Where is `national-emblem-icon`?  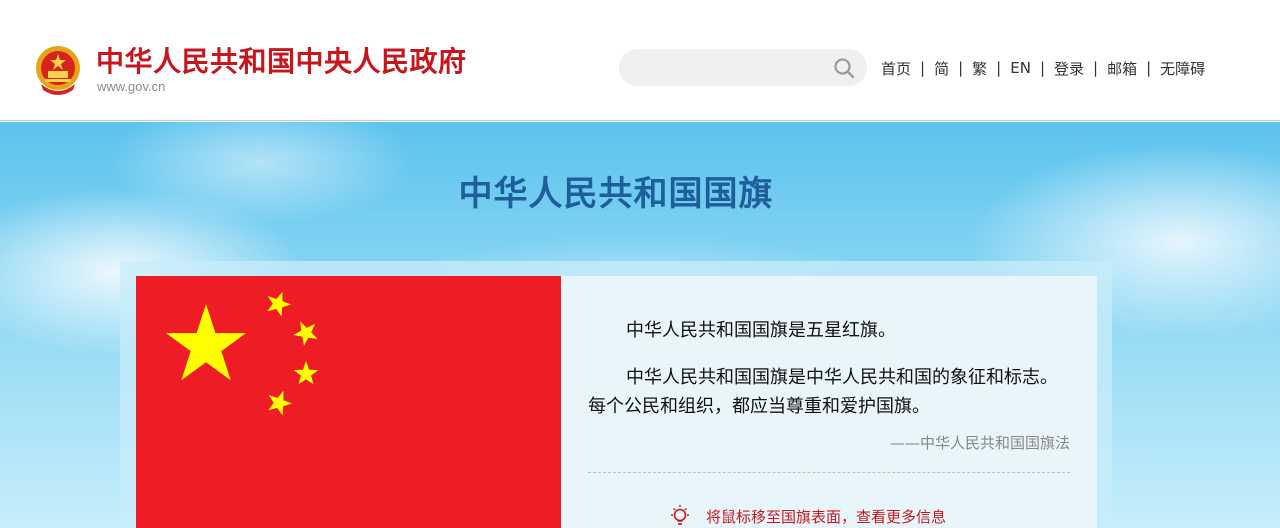
national-emblem-icon is located at coordinates (58, 70).